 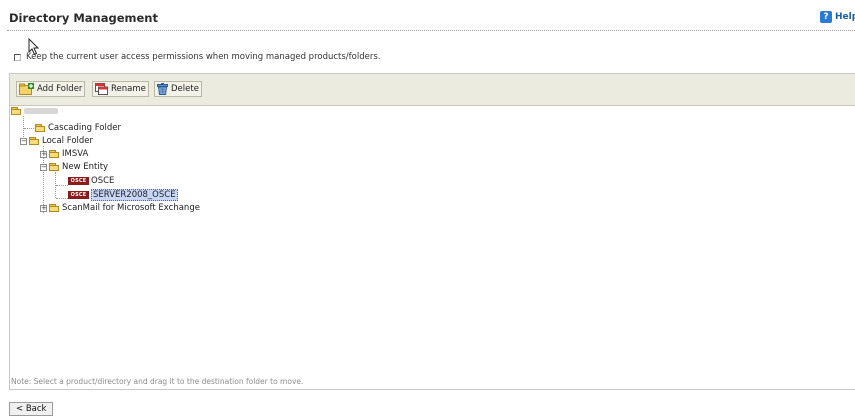 I want to click on delete-label: Delete, so click(x=185, y=89).